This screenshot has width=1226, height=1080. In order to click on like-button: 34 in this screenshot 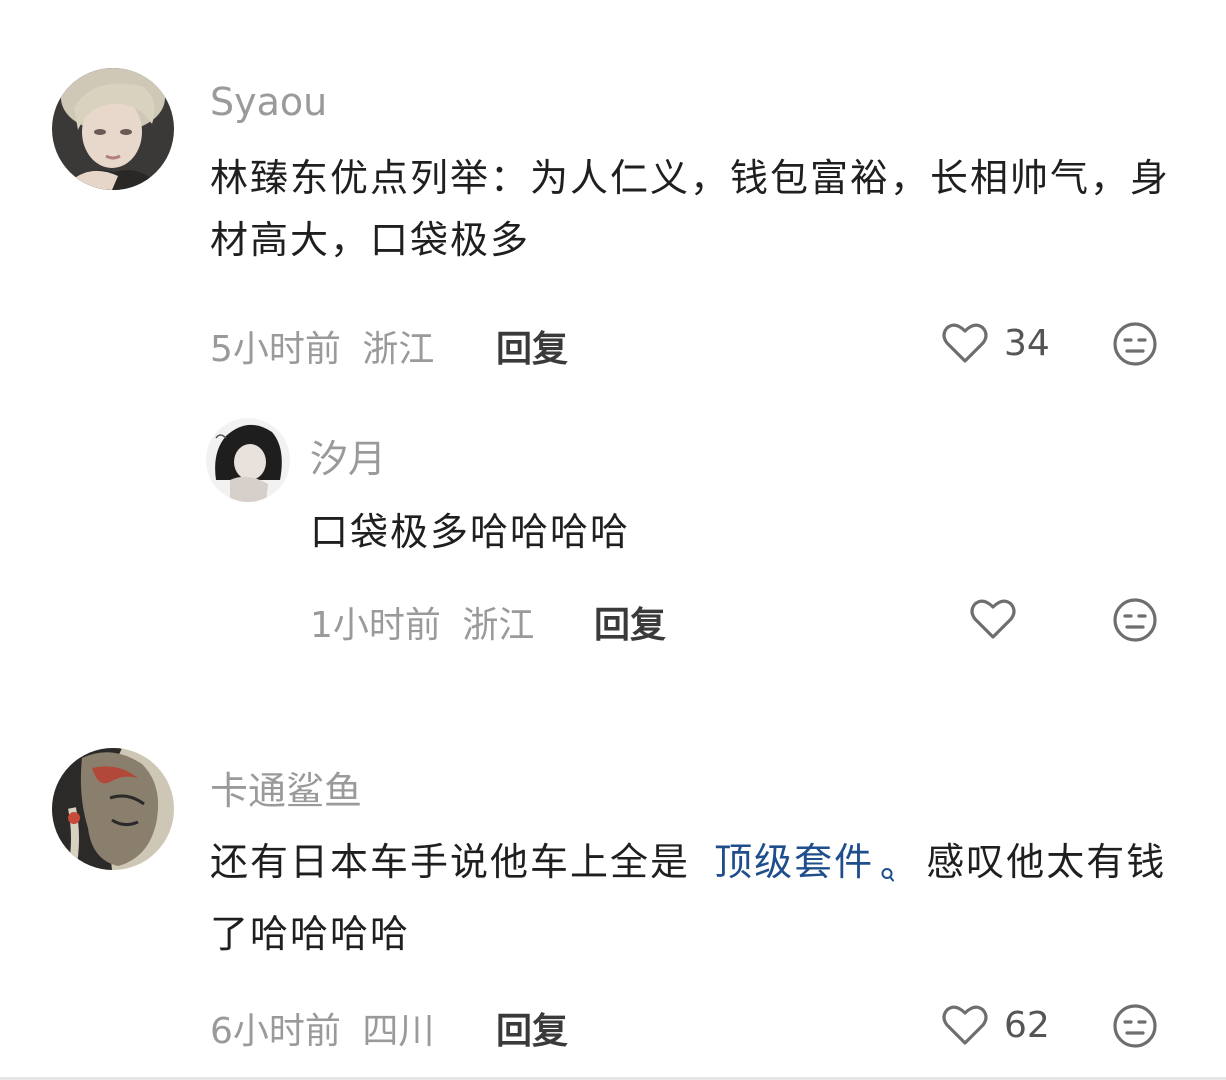, I will do `click(996, 343)`.